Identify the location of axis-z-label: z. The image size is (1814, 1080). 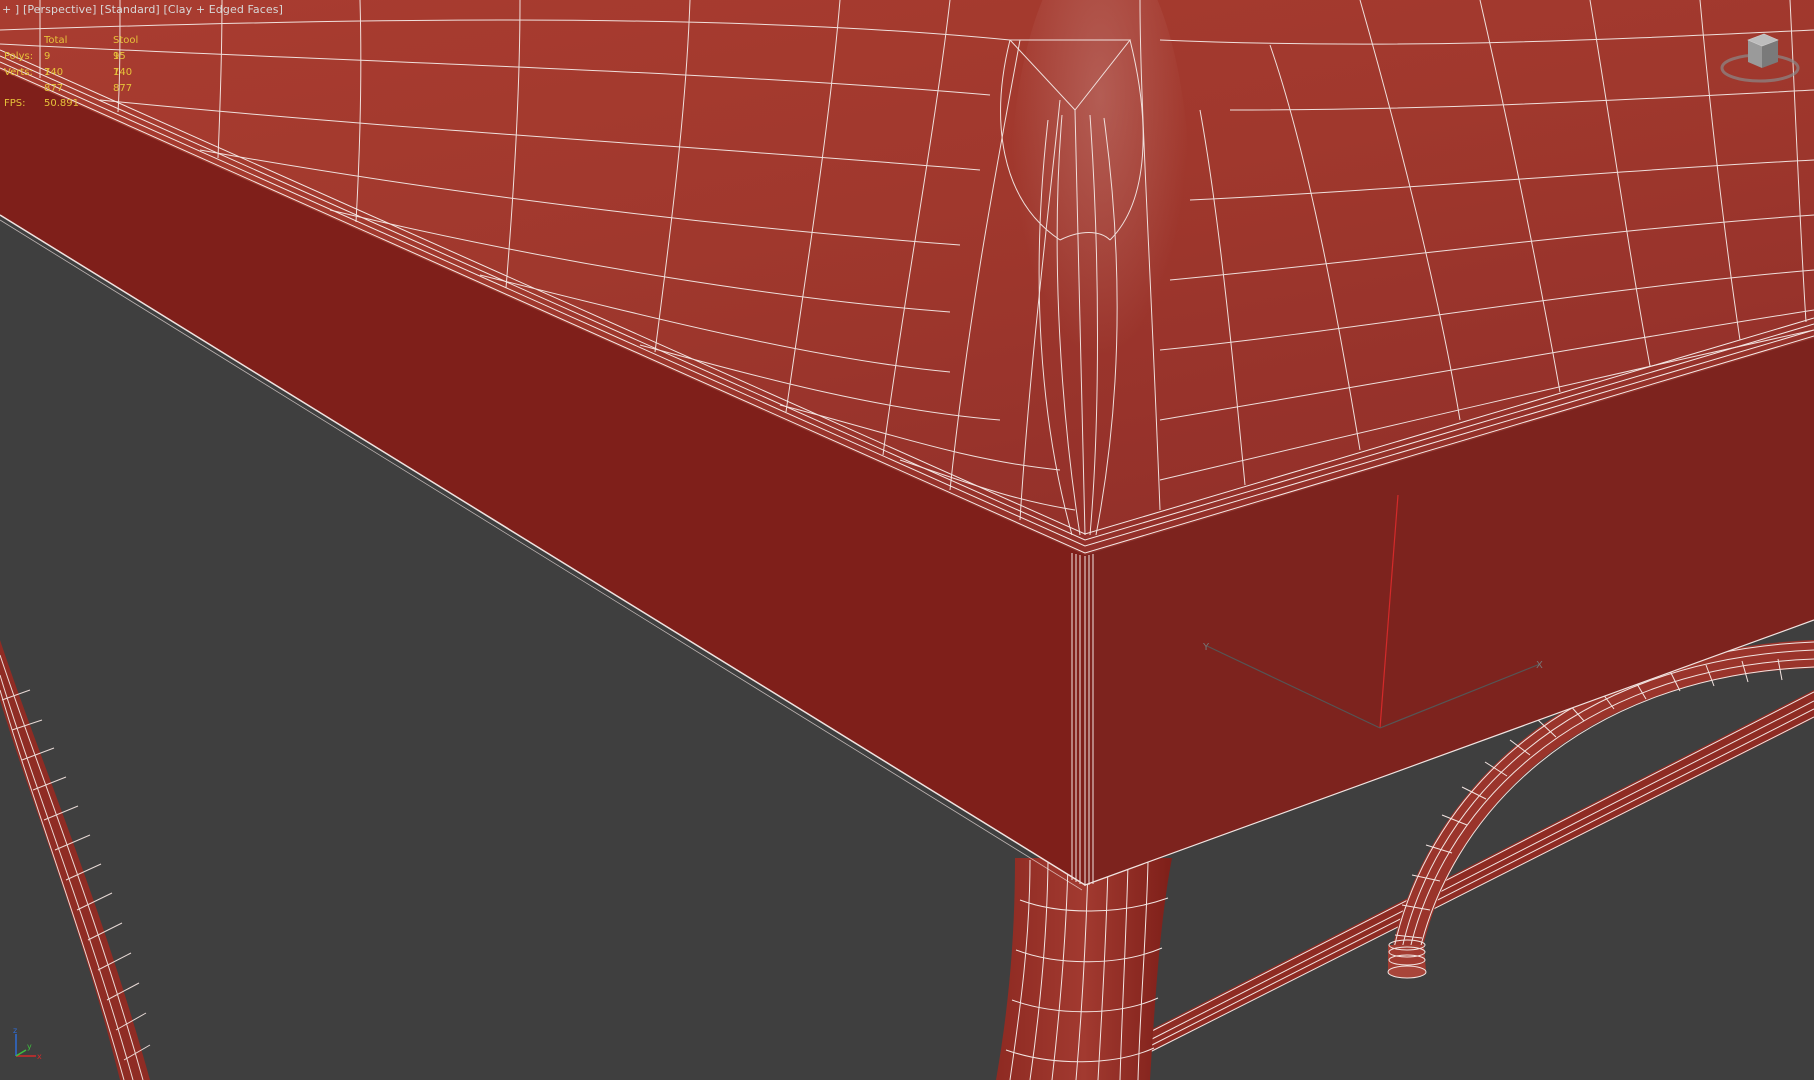
(15, 1030).